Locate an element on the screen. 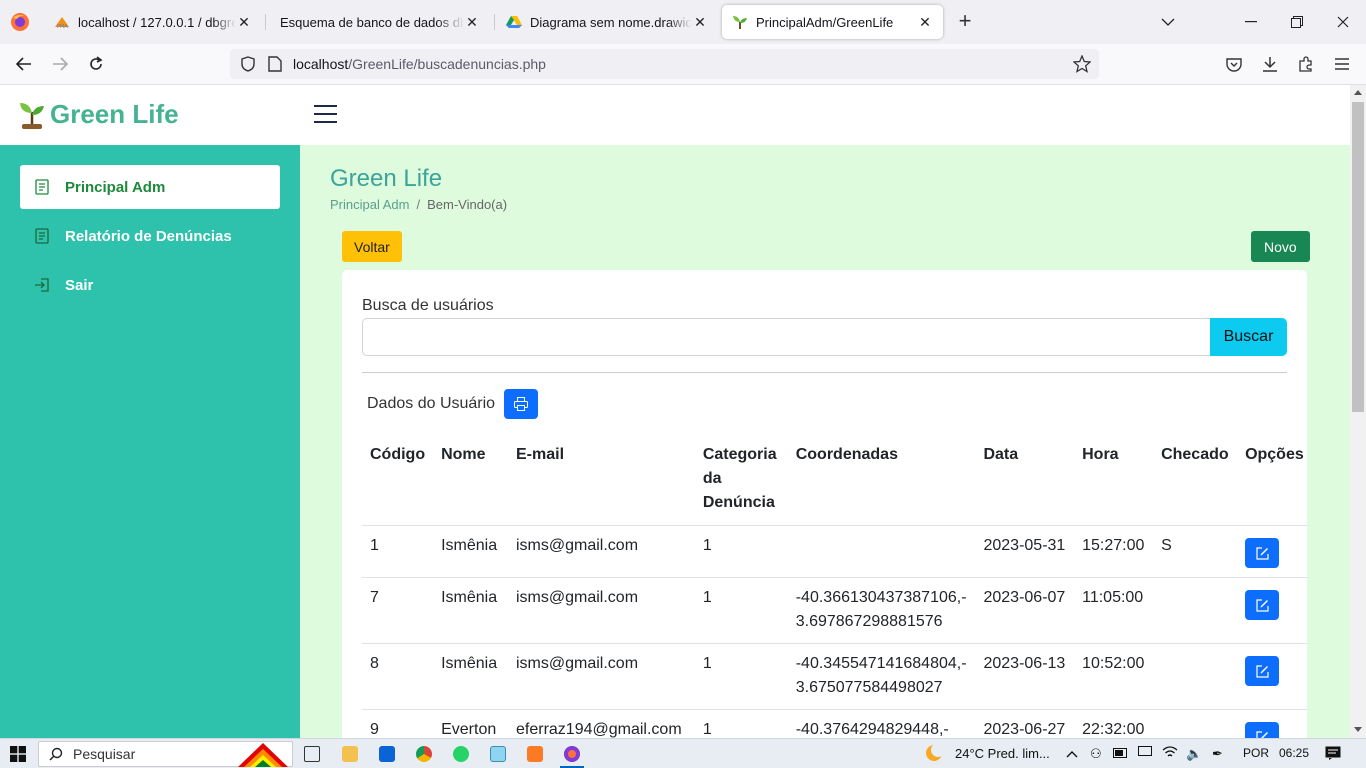 The width and height of the screenshot is (1366, 768). document-icon is located at coordinates (42, 236).